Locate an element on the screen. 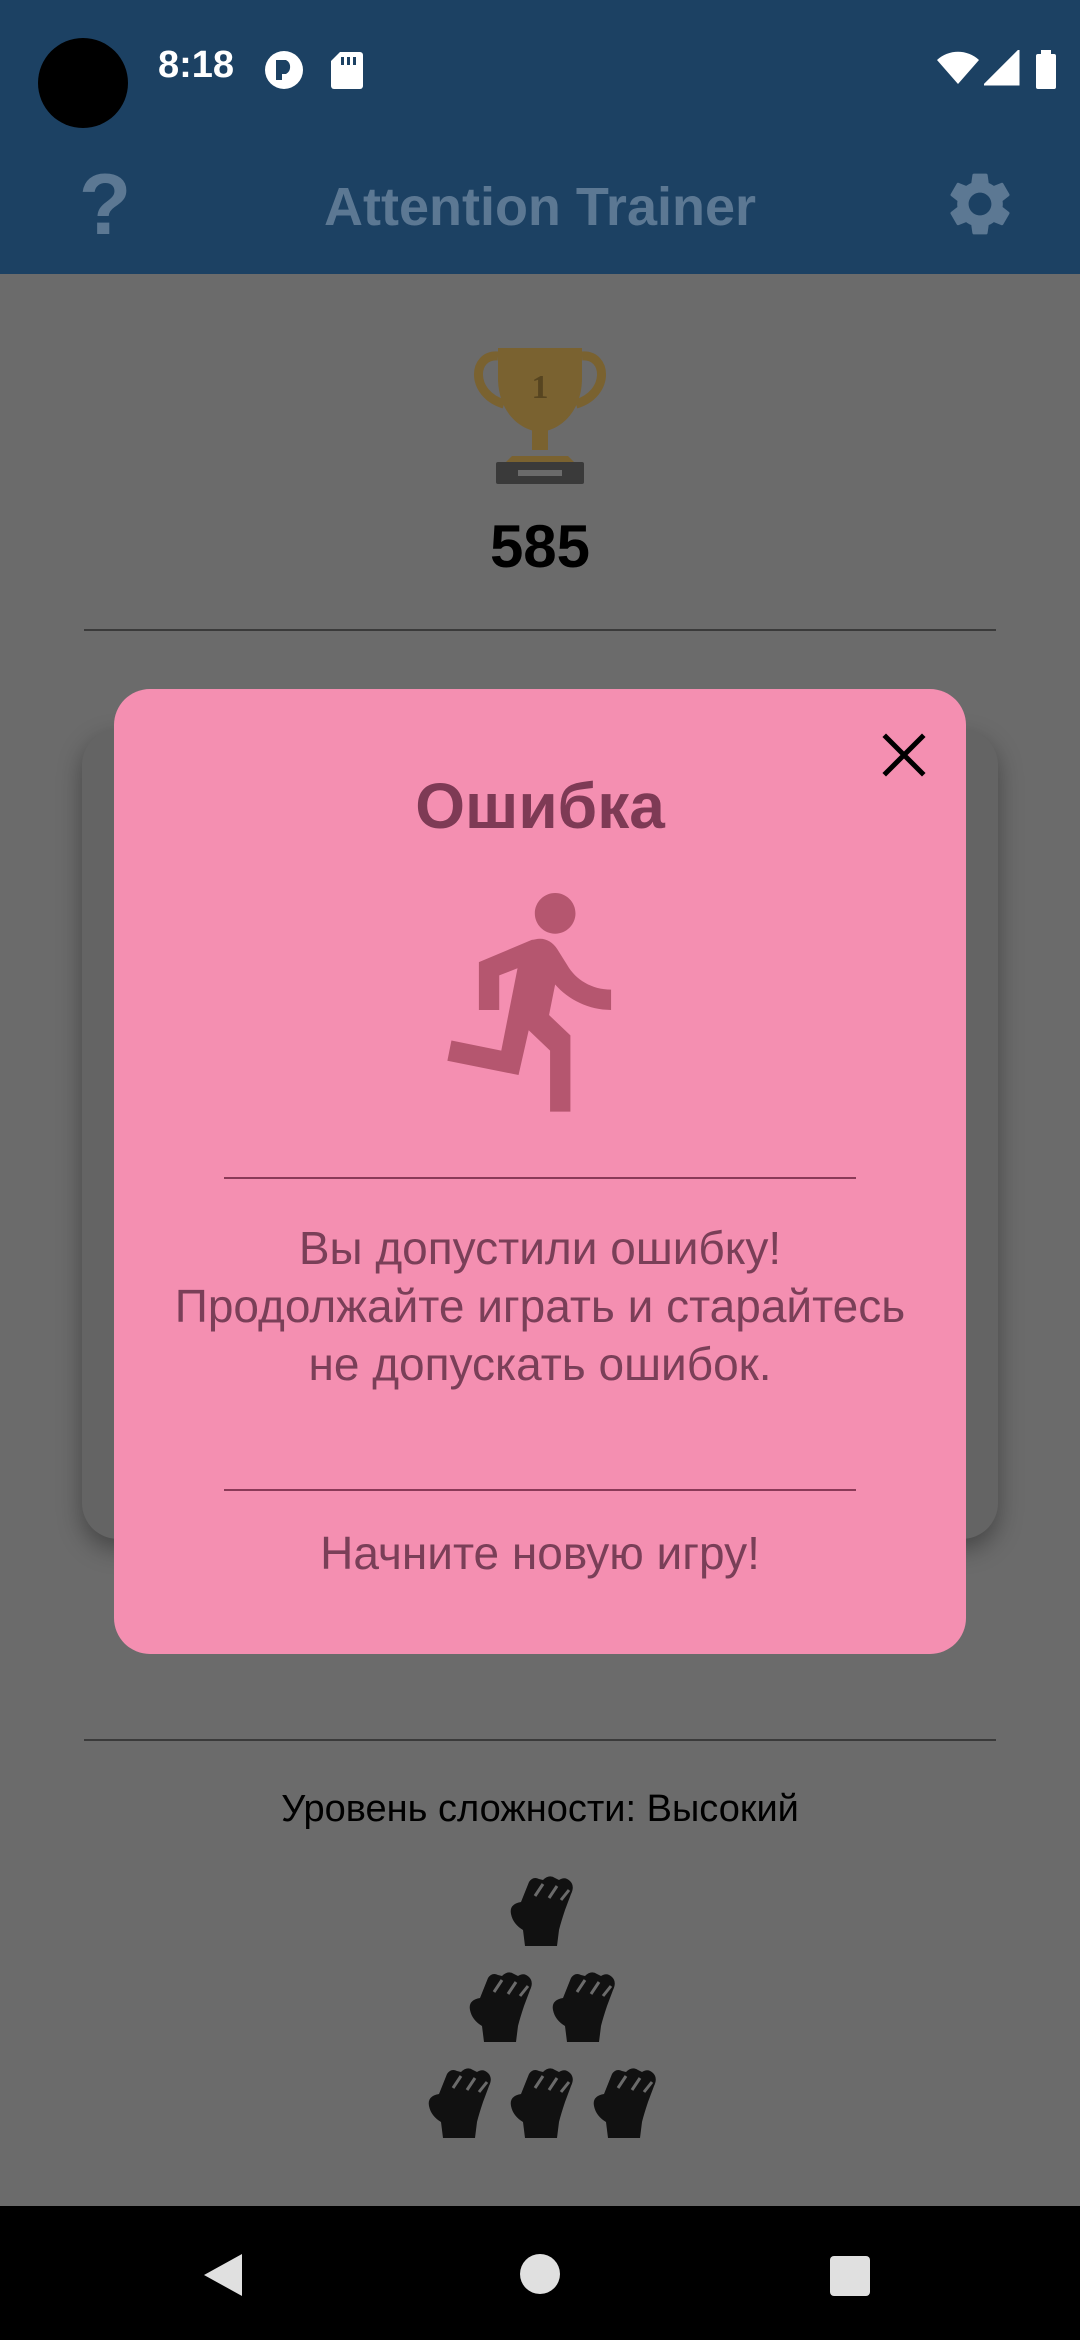 Image resolution: width=1080 pixels, height=2340 pixels. app-bar: ? Attention Trainer is located at coordinates (540, 206).